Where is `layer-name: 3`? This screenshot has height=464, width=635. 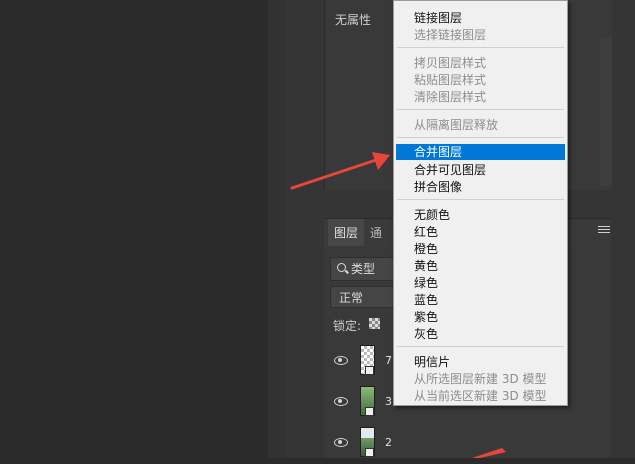
layer-name: 3 is located at coordinates (388, 401).